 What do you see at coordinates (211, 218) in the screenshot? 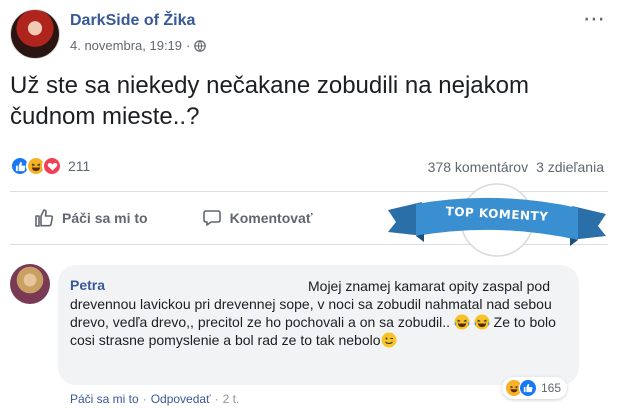
I see `comment-icon` at bounding box center [211, 218].